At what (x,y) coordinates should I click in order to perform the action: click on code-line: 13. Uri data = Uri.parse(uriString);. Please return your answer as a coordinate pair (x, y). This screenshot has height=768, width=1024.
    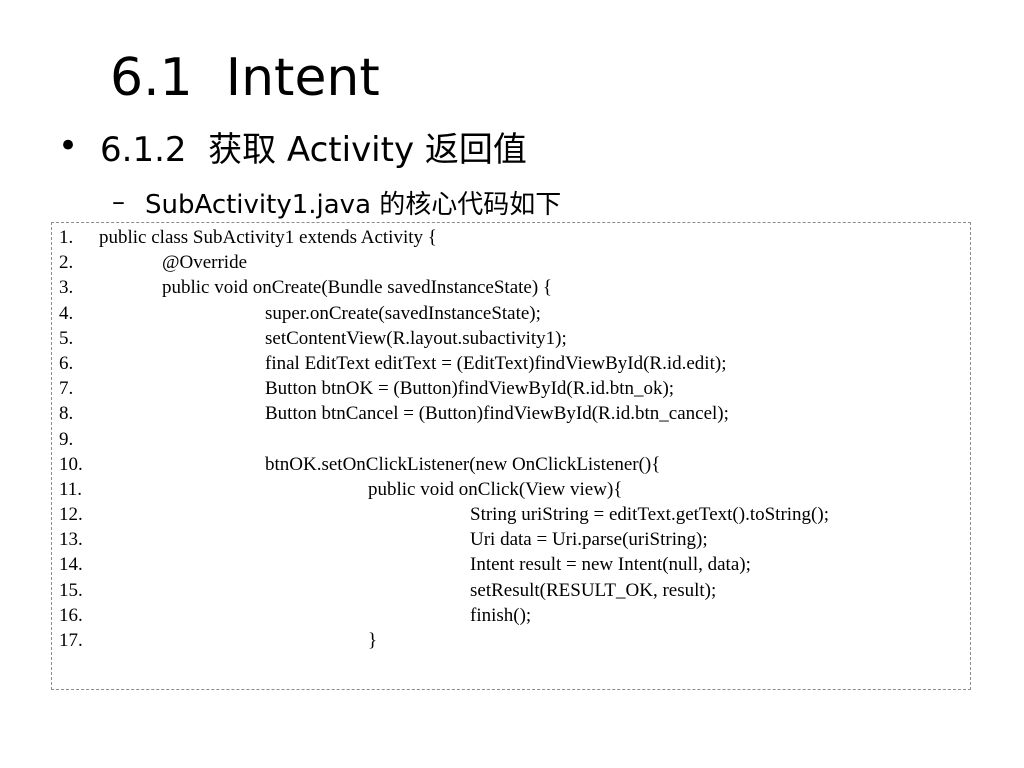
    Looking at the image, I should click on (512, 539).